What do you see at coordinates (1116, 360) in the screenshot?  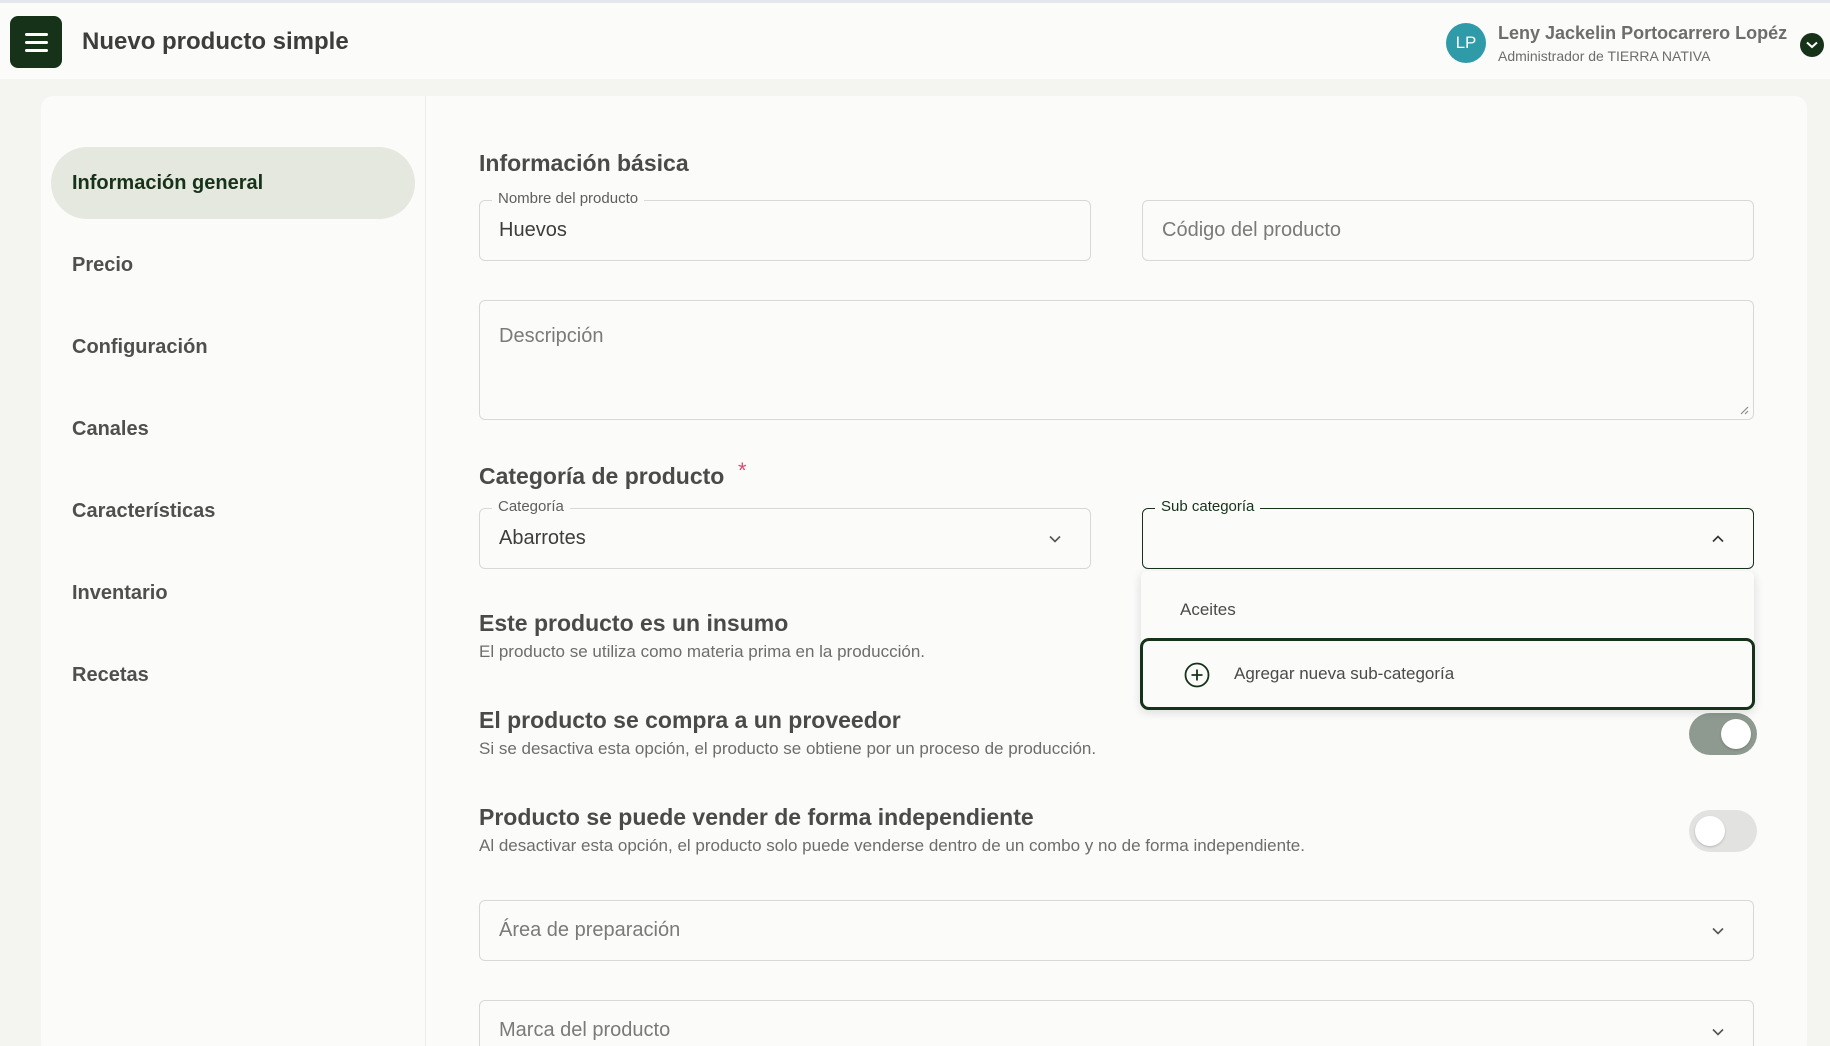 I see `description-textarea: Descripción` at bounding box center [1116, 360].